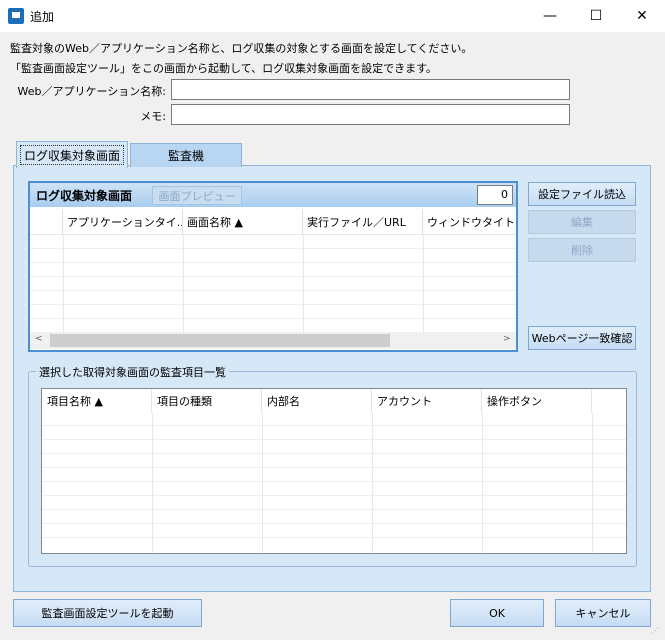  I want to click on scrollbar-thumb, so click(220, 340).